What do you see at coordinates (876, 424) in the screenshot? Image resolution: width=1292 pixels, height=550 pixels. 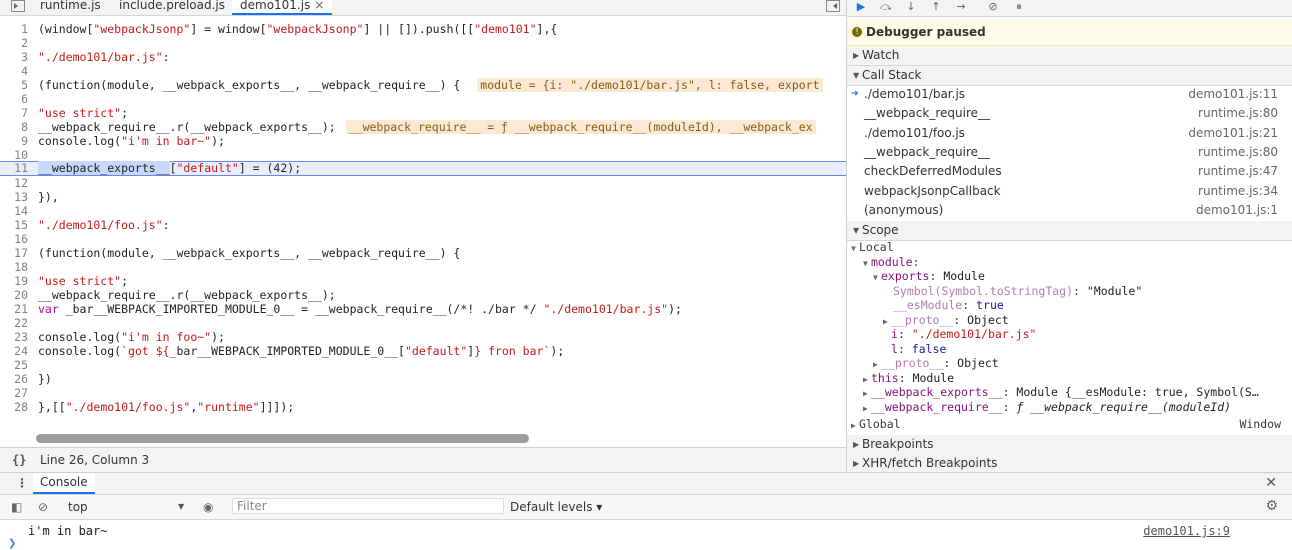 I see `scope-global: ▶ Global` at bounding box center [876, 424].